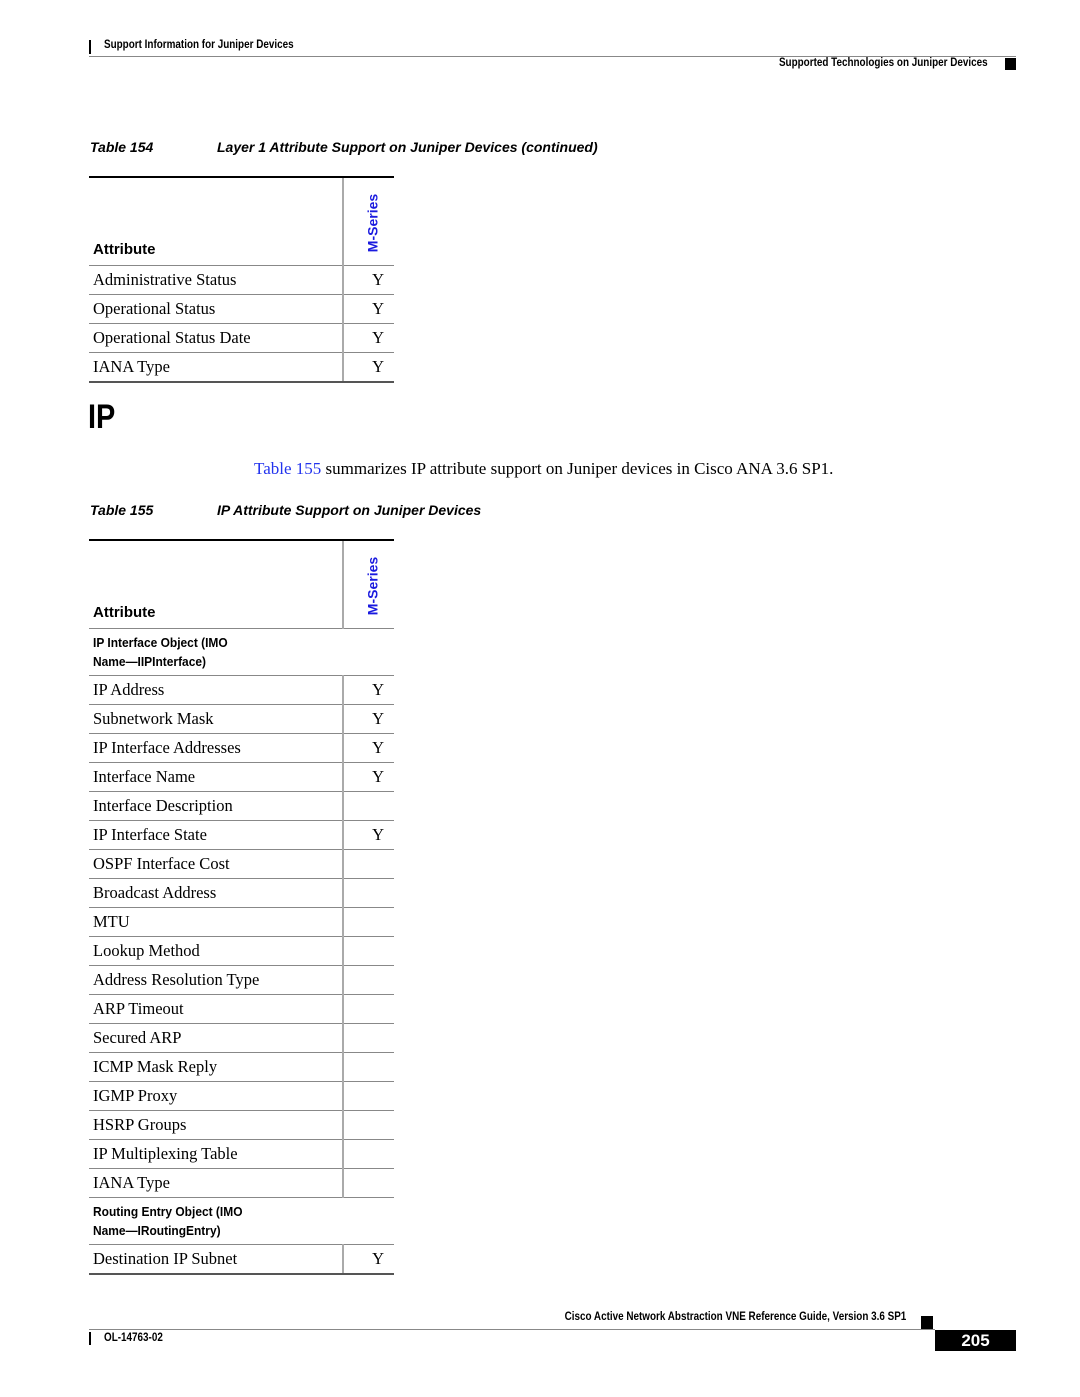 This screenshot has height=1397, width=1080. I want to click on attribute-cell: Interface Name, so click(216, 777).